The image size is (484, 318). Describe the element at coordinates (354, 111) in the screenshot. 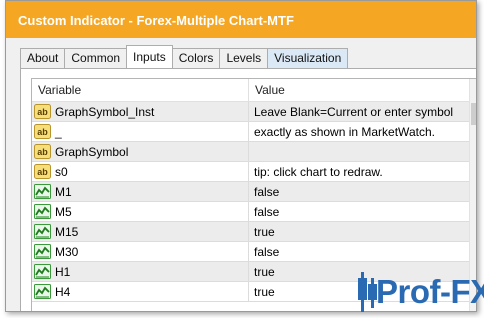

I see `value-text: Leave Blank=Current or enter symbol` at that location.